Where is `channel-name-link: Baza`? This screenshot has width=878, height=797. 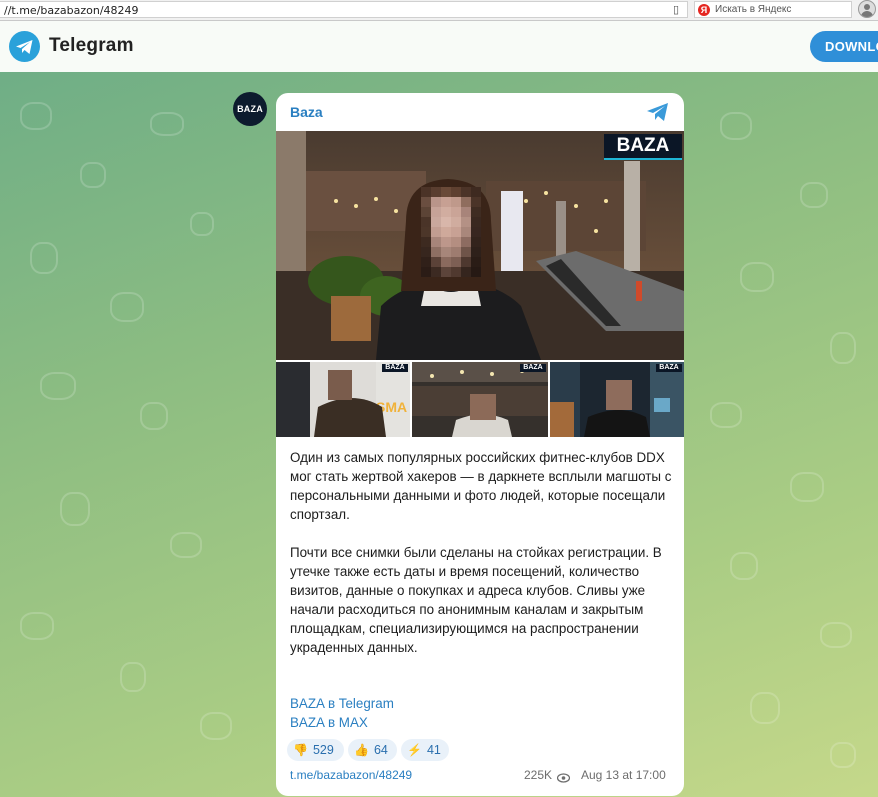 channel-name-link: Baza is located at coordinates (306, 112).